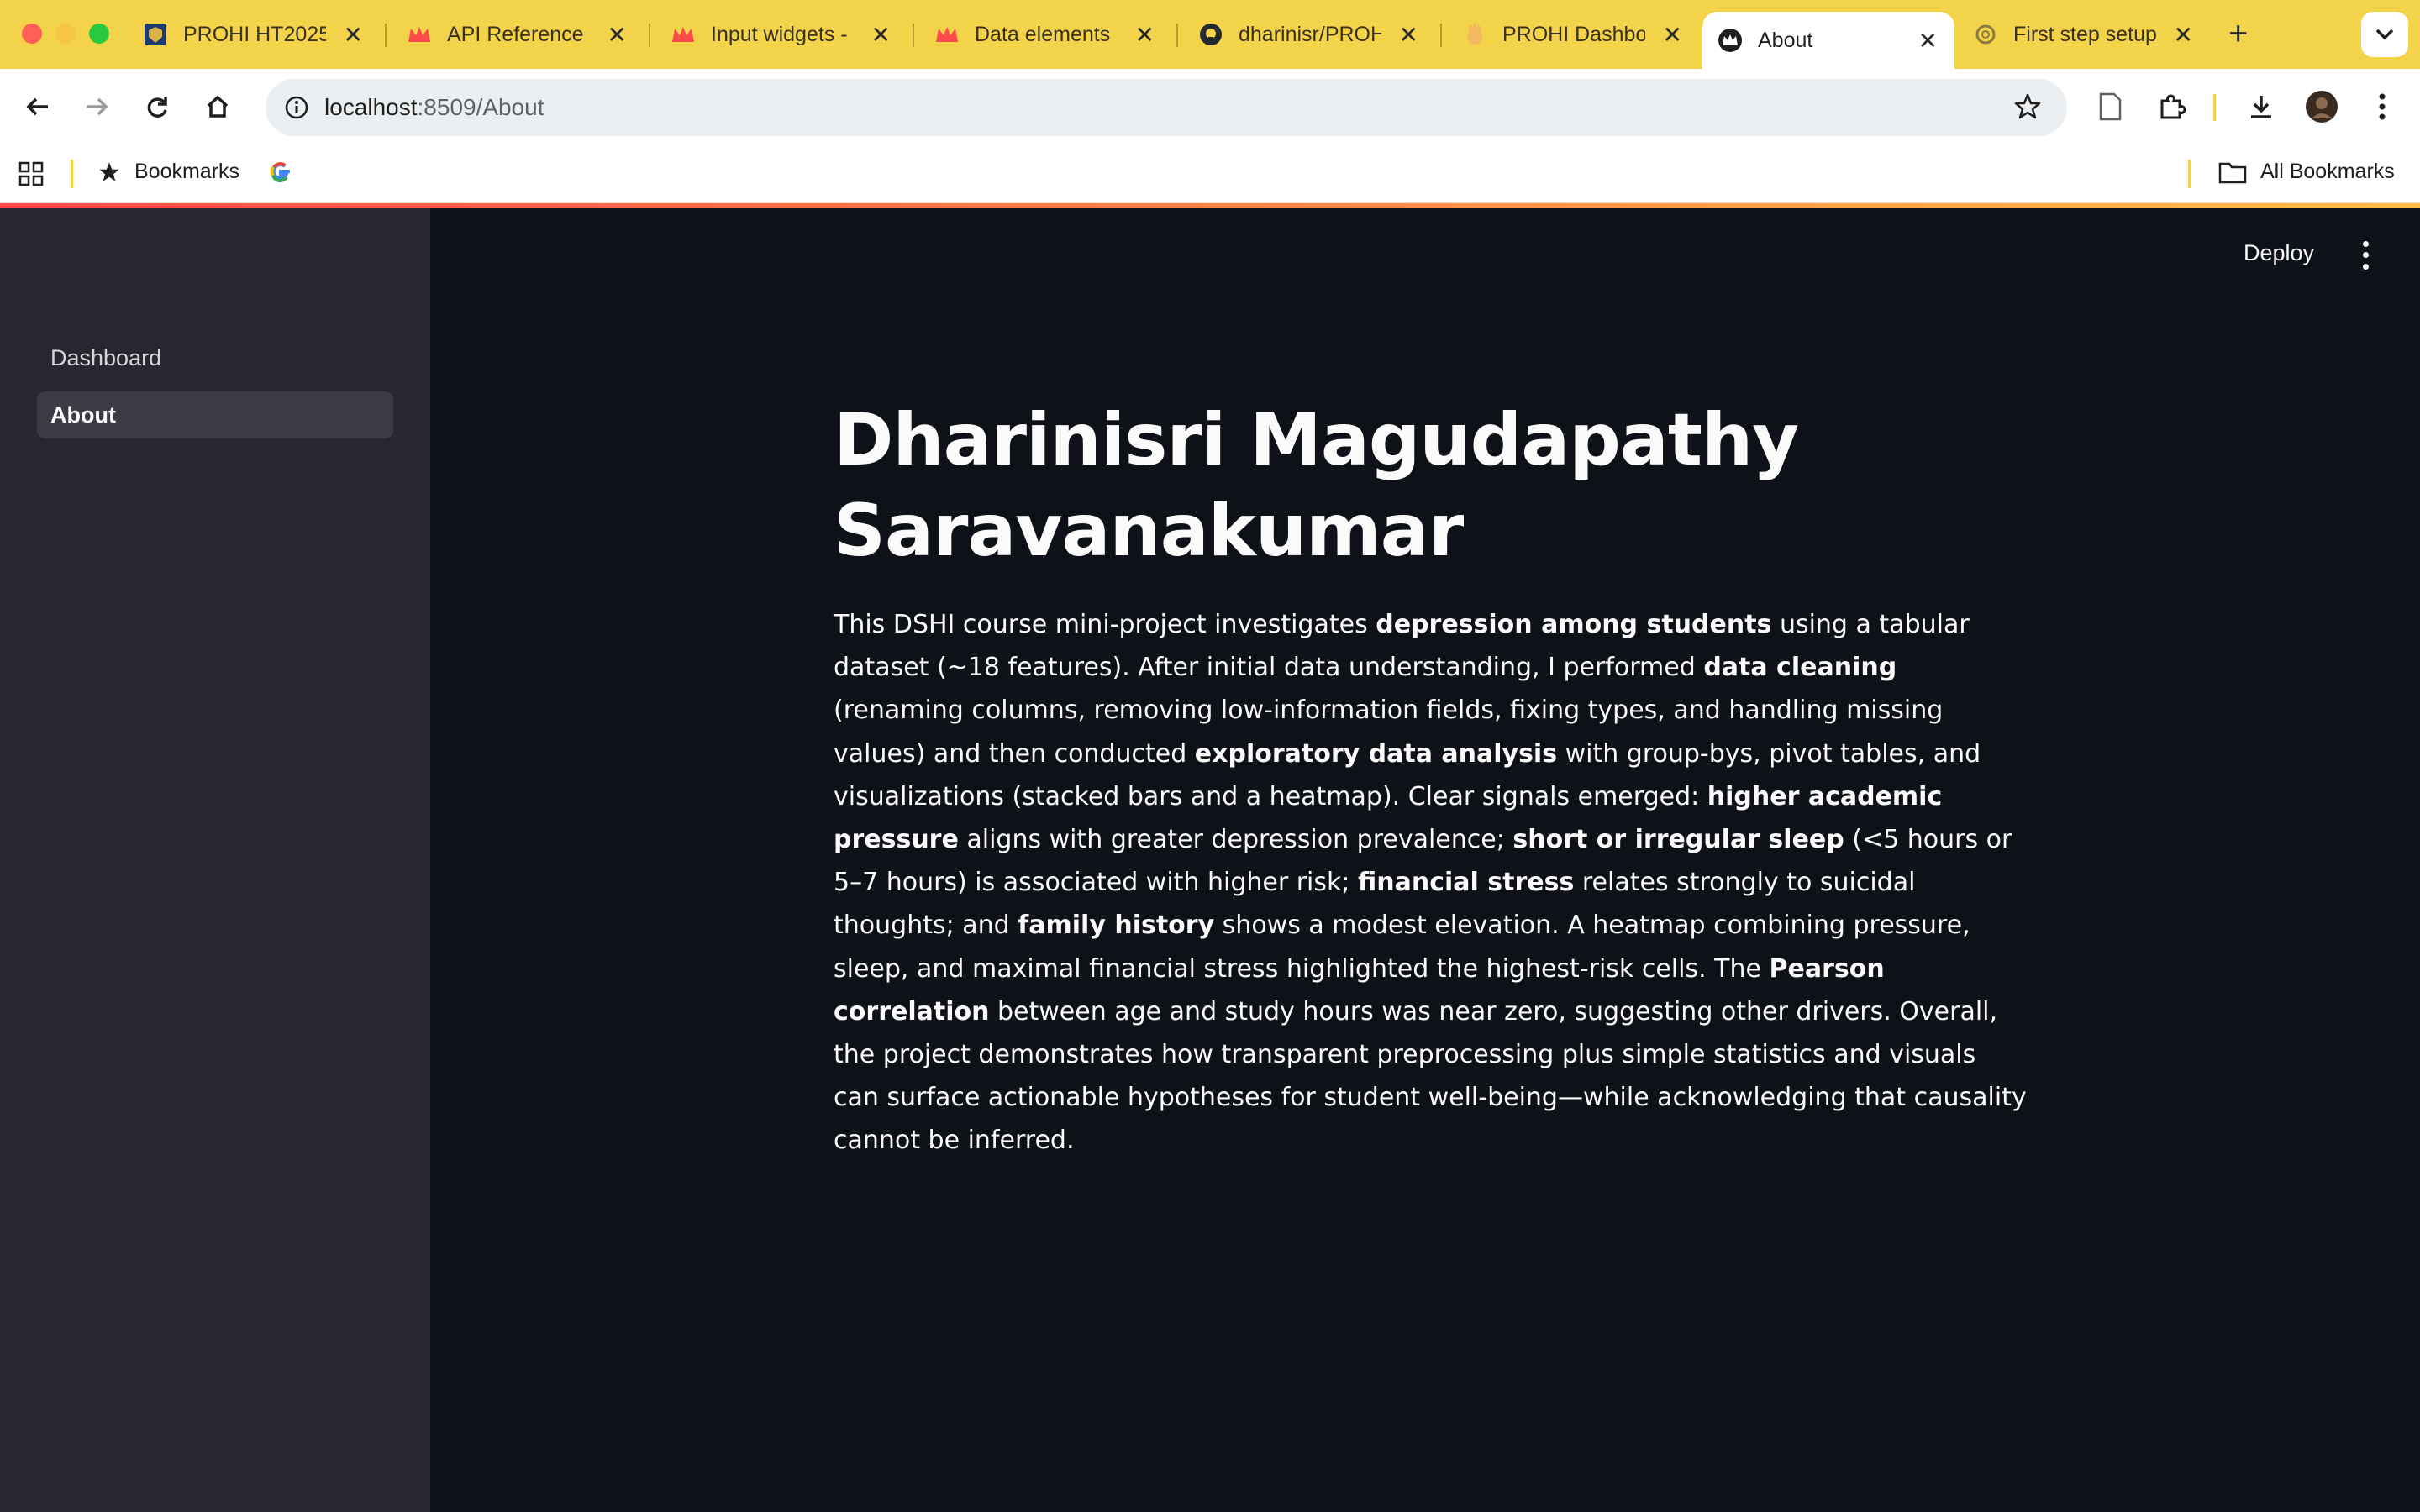 This screenshot has width=2420, height=1512. What do you see at coordinates (155, 34) in the screenshot?
I see `university-crest-icon` at bounding box center [155, 34].